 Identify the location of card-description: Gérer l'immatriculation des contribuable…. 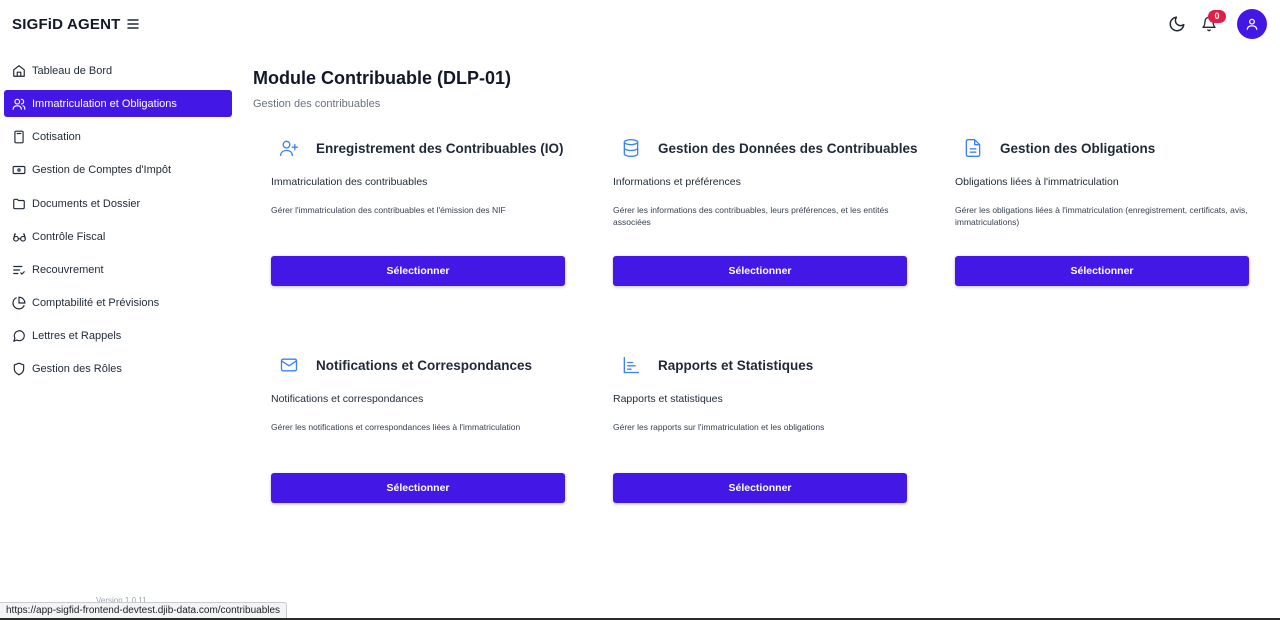
(388, 210).